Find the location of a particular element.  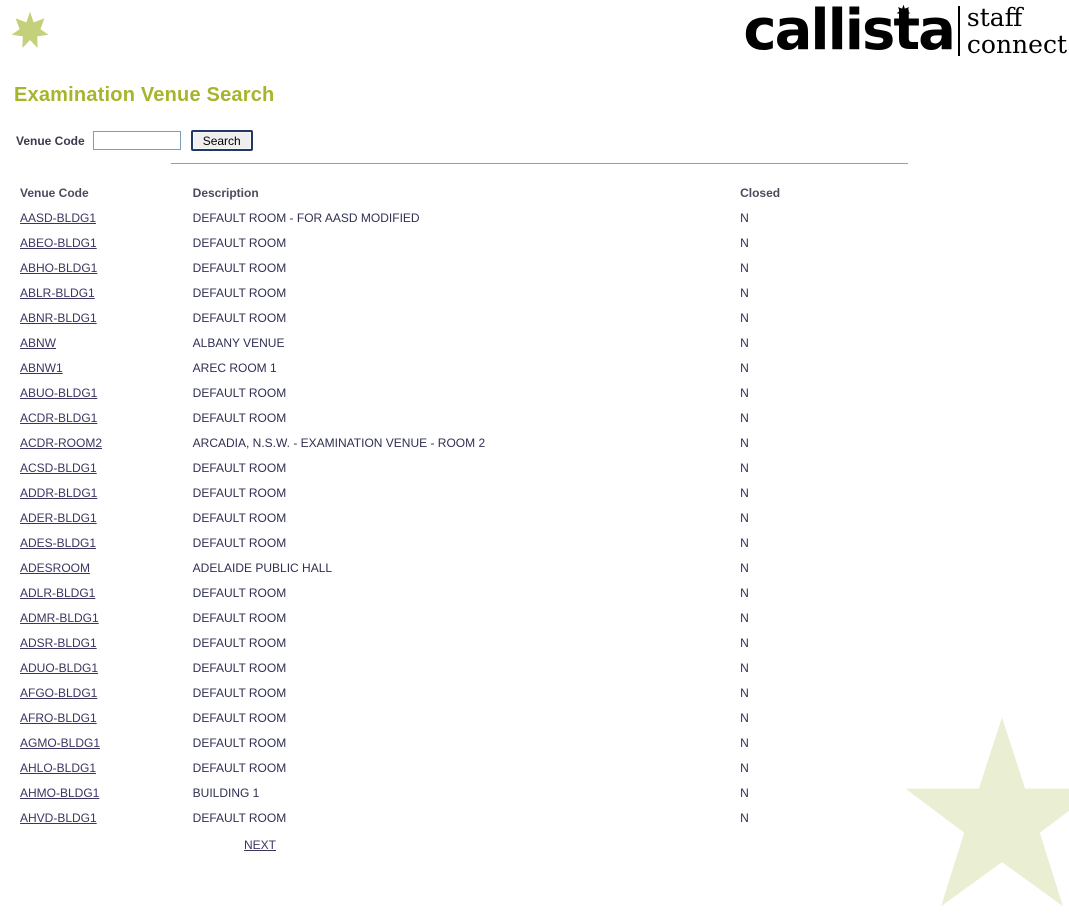

table-row: AFGO-BLDG1 DEFAULT ROOM N is located at coordinates (470, 693).